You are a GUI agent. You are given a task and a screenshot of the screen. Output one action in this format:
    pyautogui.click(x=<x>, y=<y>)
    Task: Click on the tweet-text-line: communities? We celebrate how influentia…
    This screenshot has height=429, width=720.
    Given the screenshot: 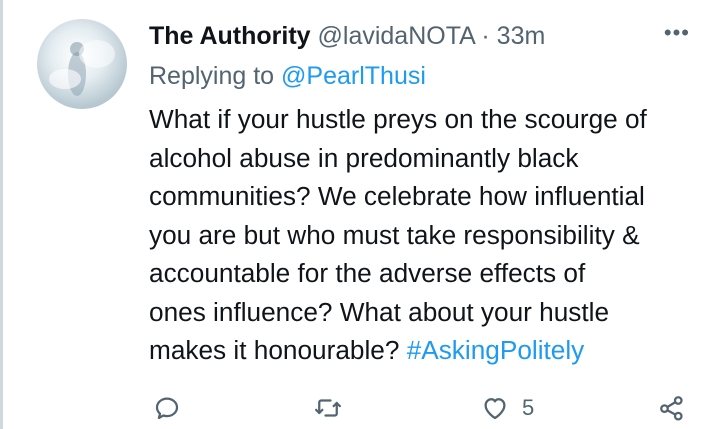 What is the action you would take?
    pyautogui.click(x=397, y=196)
    